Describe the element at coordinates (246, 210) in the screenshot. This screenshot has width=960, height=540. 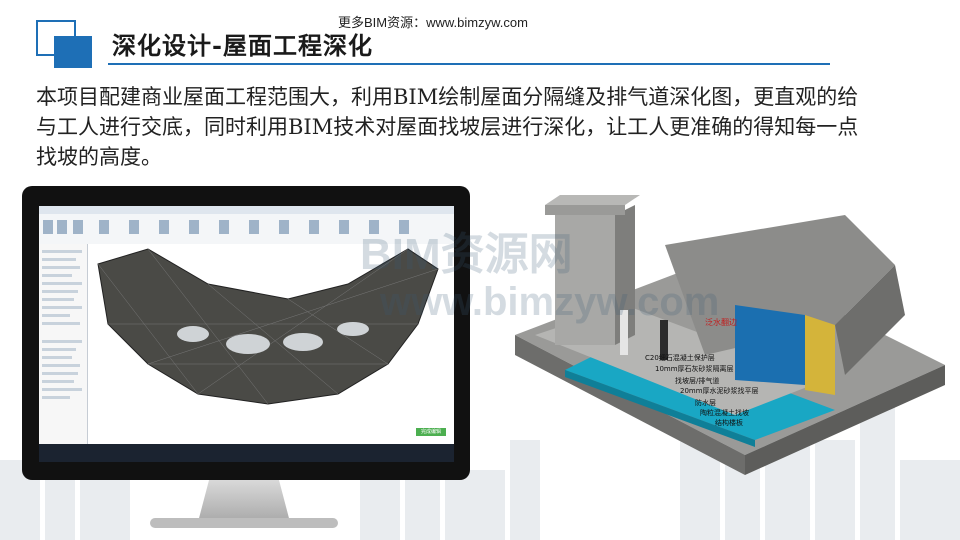
I see `app-titlebar` at that location.